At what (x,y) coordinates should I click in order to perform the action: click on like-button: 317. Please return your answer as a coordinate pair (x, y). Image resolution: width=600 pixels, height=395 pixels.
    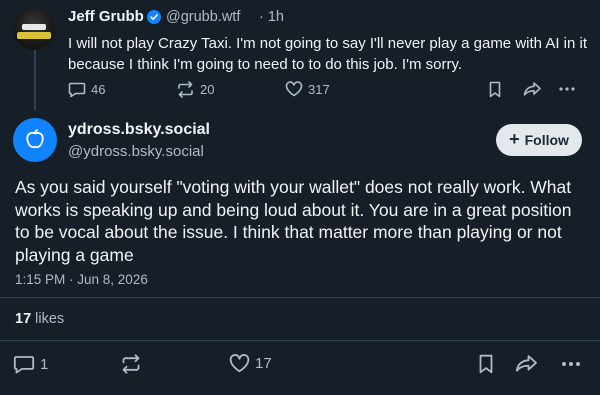
    Looking at the image, I should click on (307, 89).